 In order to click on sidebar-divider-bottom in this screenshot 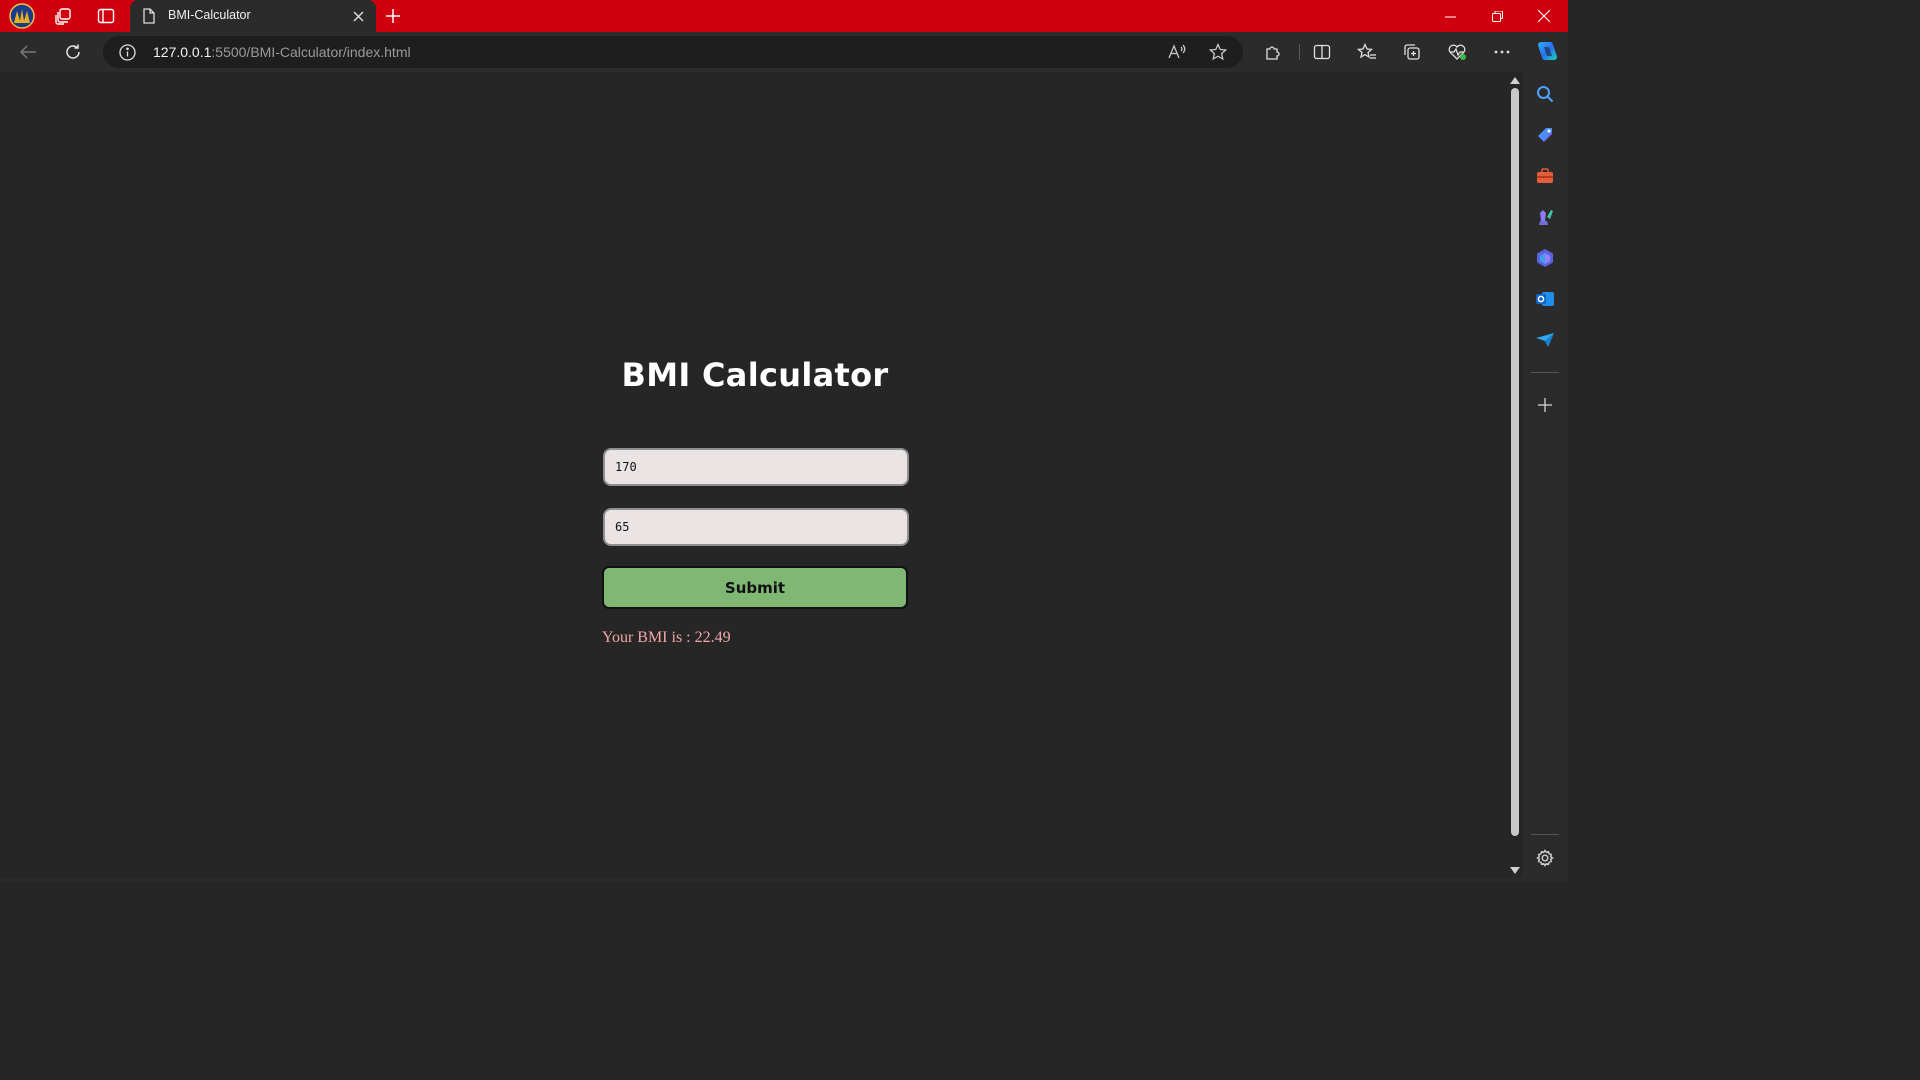, I will do `click(1545, 834)`.